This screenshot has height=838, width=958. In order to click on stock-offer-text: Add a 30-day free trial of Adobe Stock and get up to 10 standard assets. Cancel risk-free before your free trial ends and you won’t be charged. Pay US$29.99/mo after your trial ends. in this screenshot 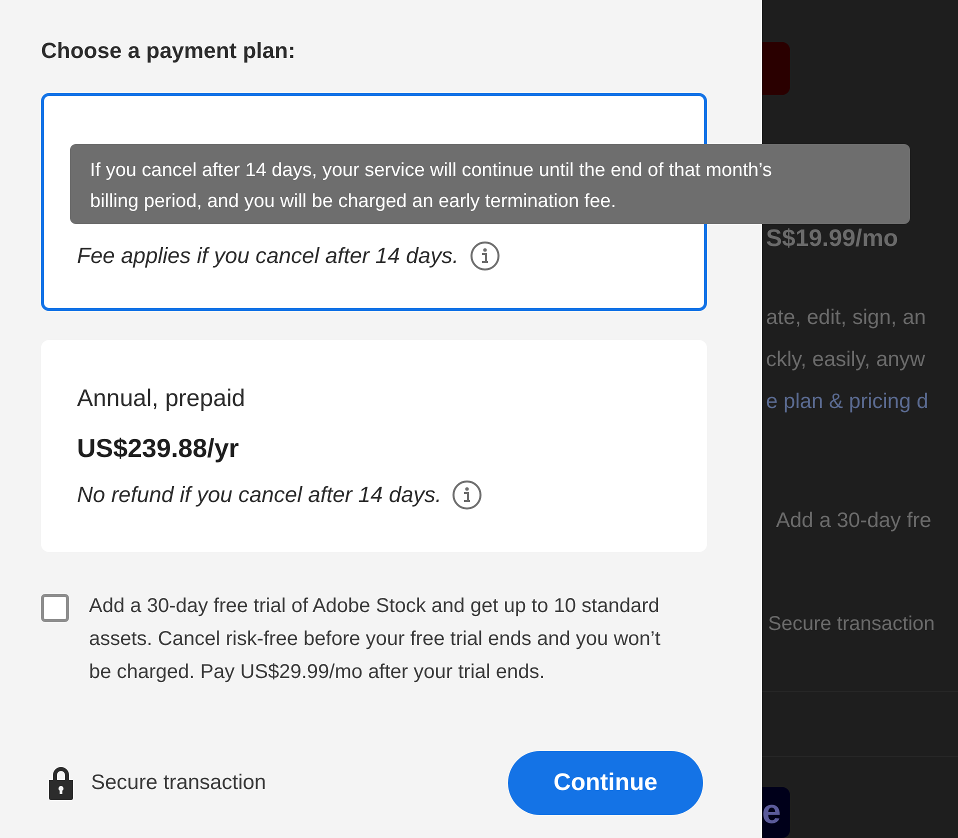, I will do `click(375, 639)`.